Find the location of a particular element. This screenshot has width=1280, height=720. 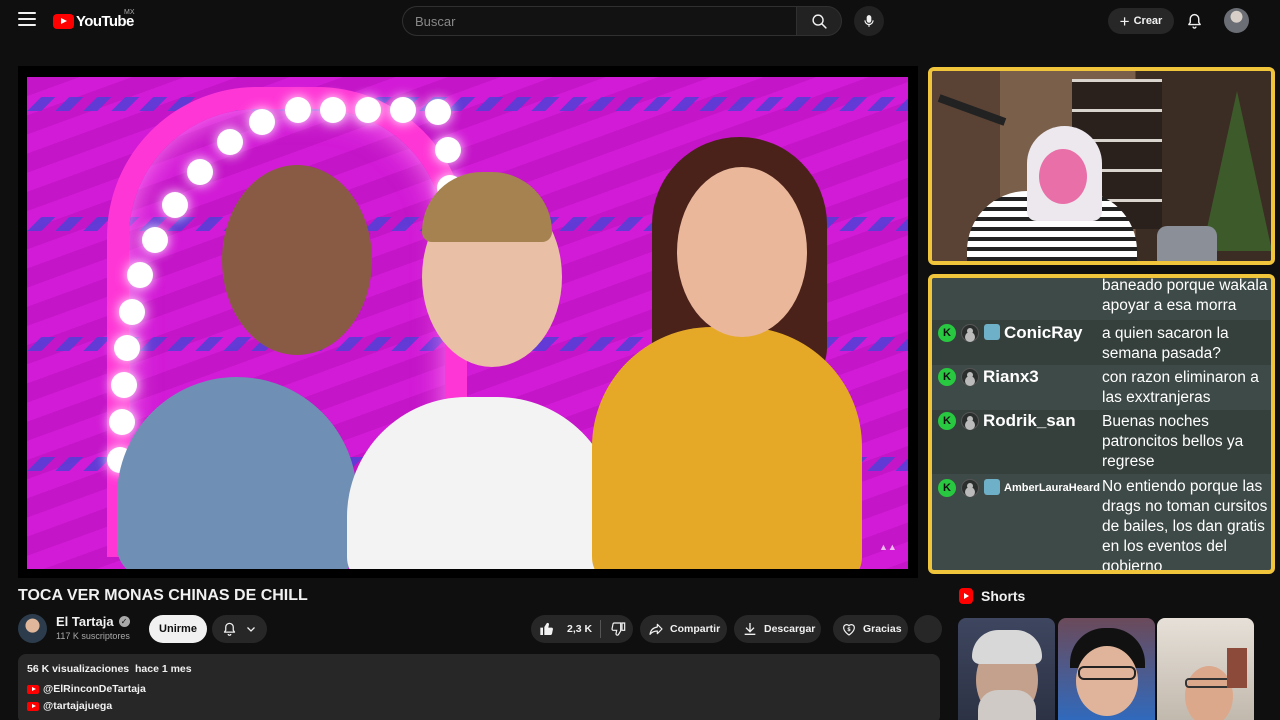

heart-dollar-icon: $ is located at coordinates (849, 630).